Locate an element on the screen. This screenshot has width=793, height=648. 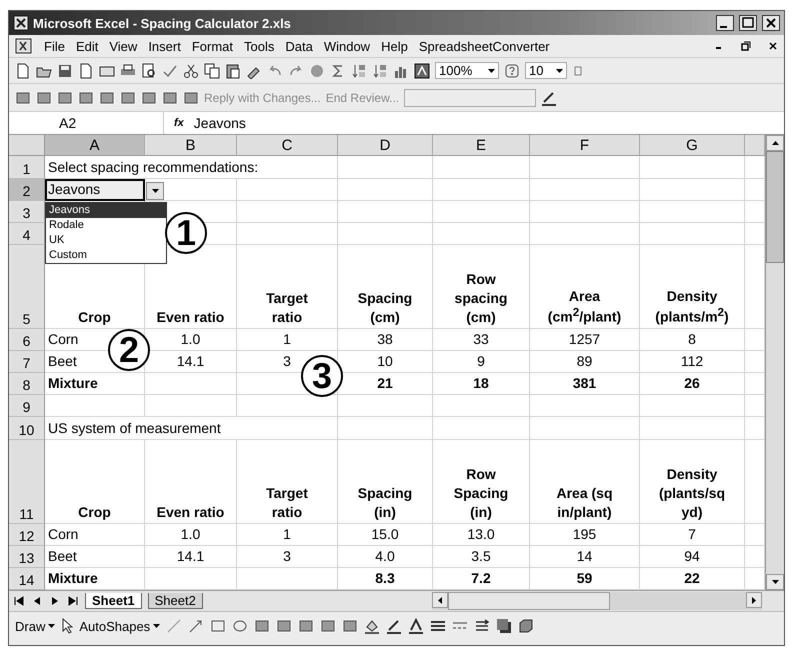
row-header: 4 is located at coordinates (27, 234).